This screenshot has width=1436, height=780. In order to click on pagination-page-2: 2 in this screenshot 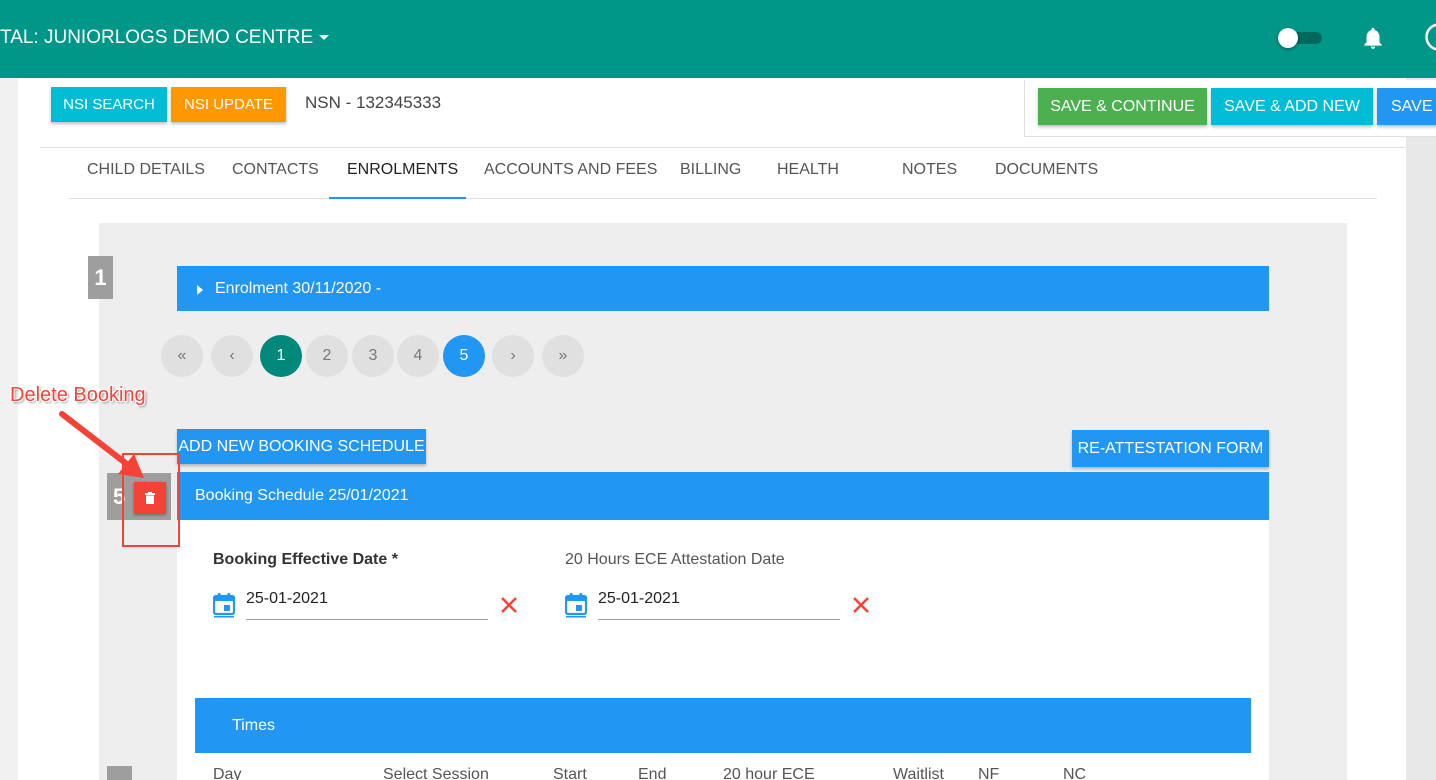, I will do `click(327, 356)`.